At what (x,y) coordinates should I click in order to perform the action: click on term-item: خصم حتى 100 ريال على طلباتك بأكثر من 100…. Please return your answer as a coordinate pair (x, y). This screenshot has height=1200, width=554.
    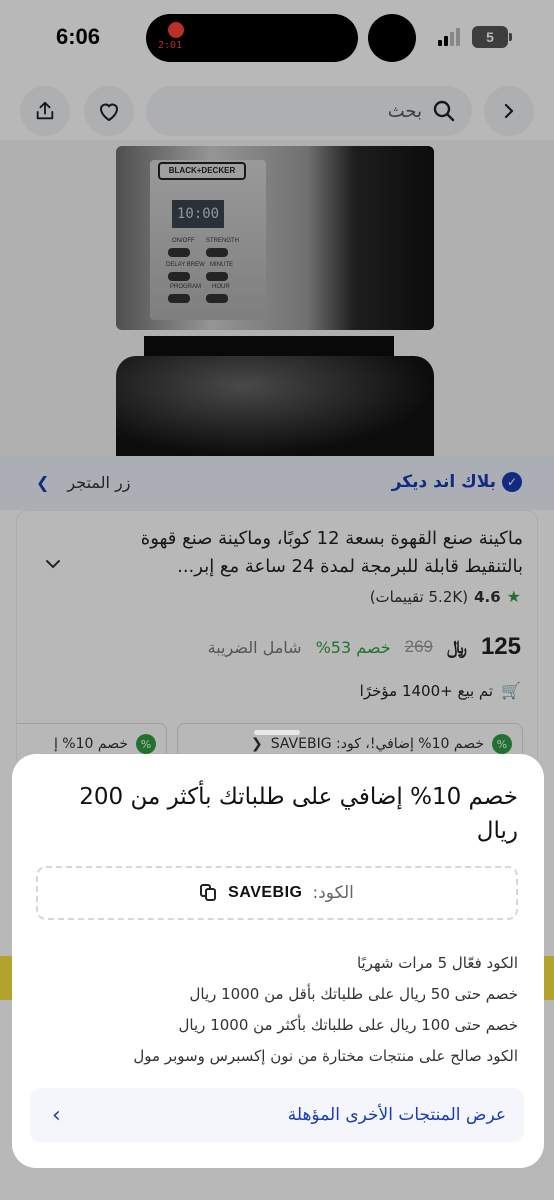
    Looking at the image, I should click on (348, 1025).